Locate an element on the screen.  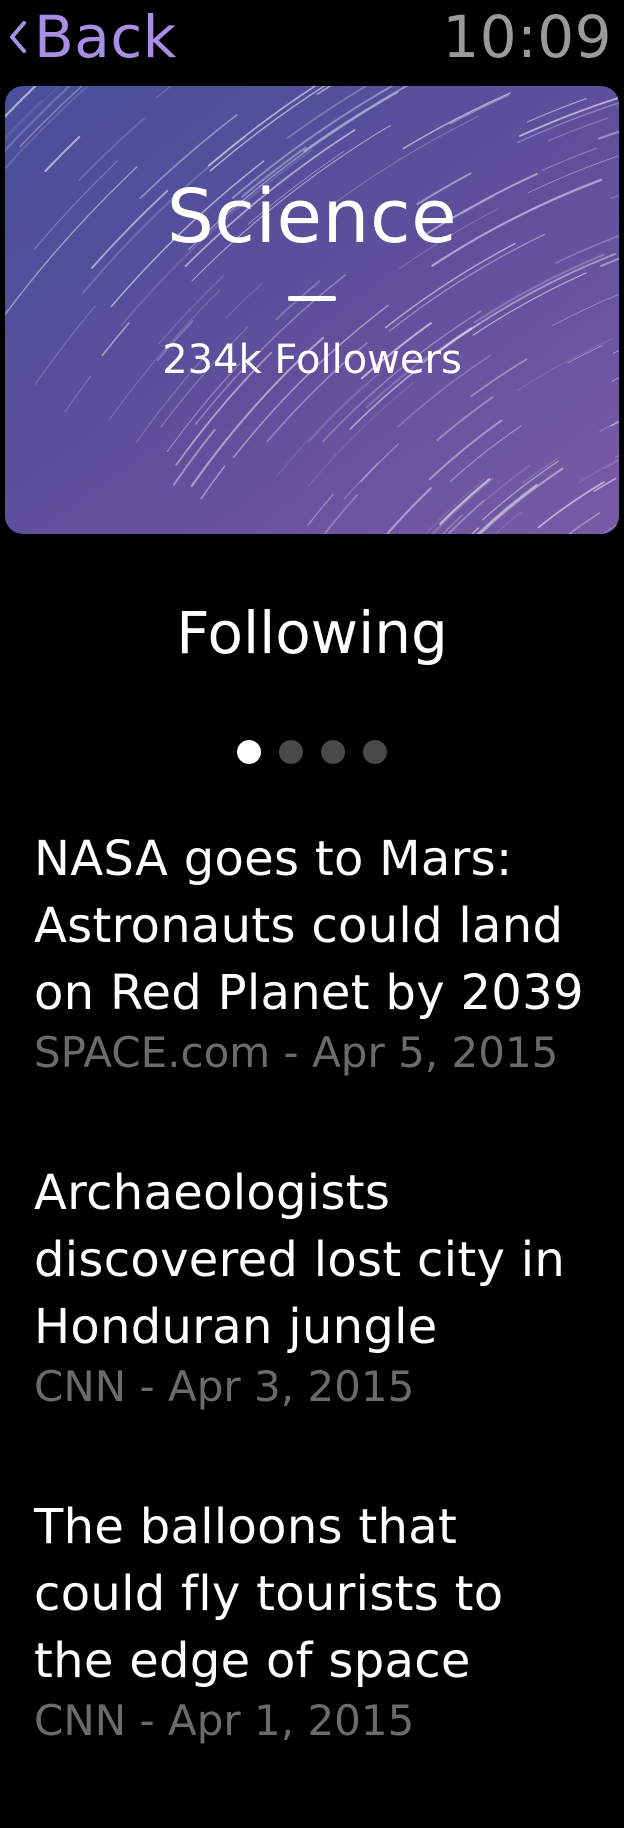
article-meta: SPACE.com - Apr 5, 2015 is located at coordinates (296, 1052).